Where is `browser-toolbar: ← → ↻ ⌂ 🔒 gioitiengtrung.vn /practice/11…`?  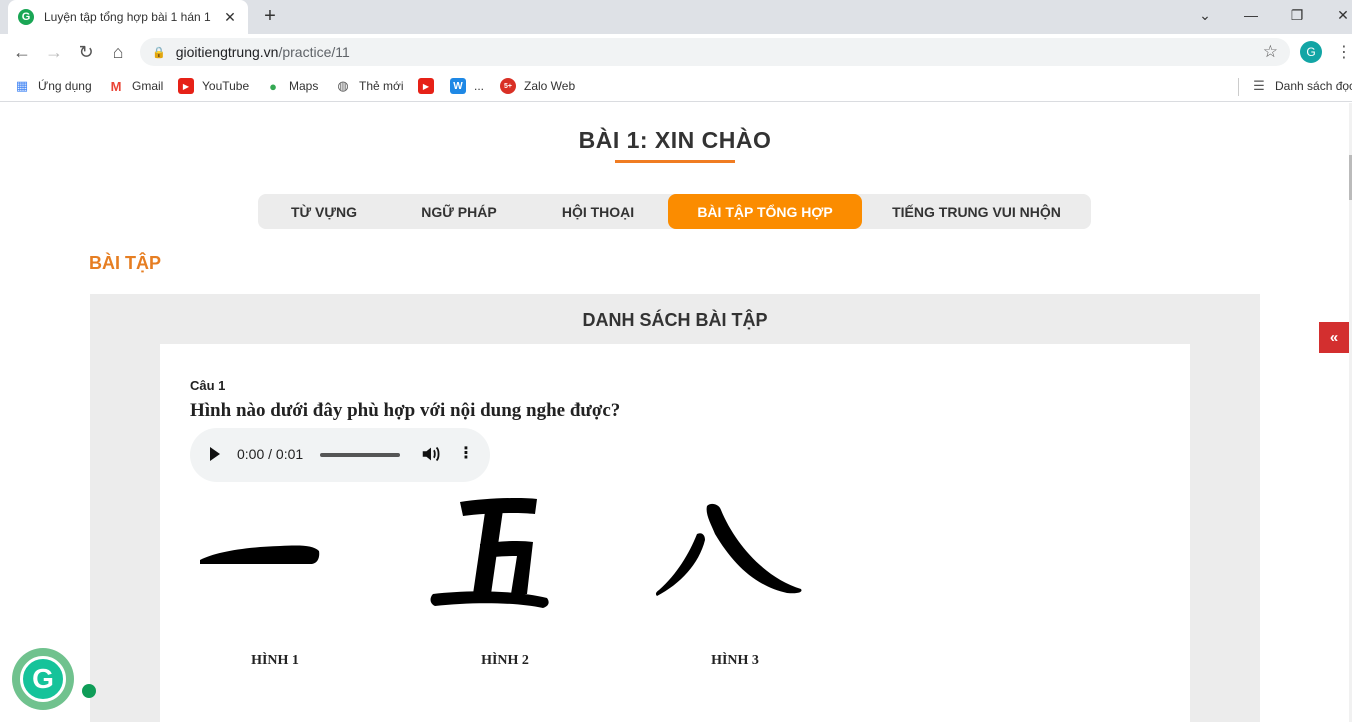
browser-toolbar: ← → ↻ ⌂ 🔒 gioitiengtrung.vn /practice/11… is located at coordinates (676, 52).